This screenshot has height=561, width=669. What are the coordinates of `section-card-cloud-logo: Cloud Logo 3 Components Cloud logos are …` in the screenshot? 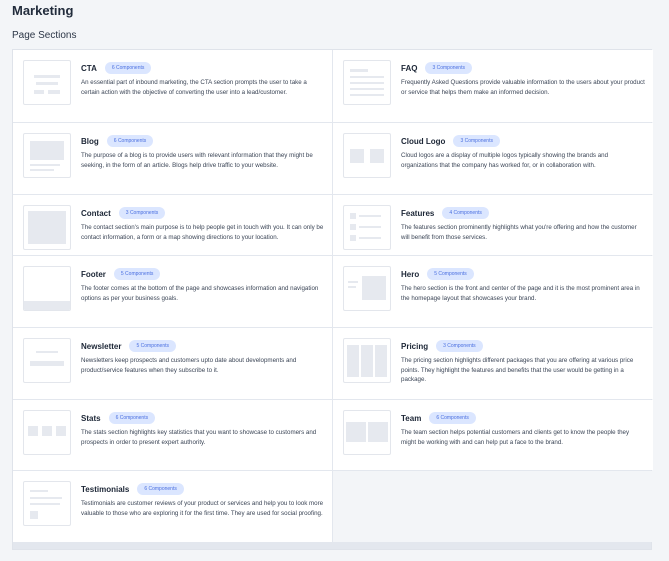 It's located at (493, 158).